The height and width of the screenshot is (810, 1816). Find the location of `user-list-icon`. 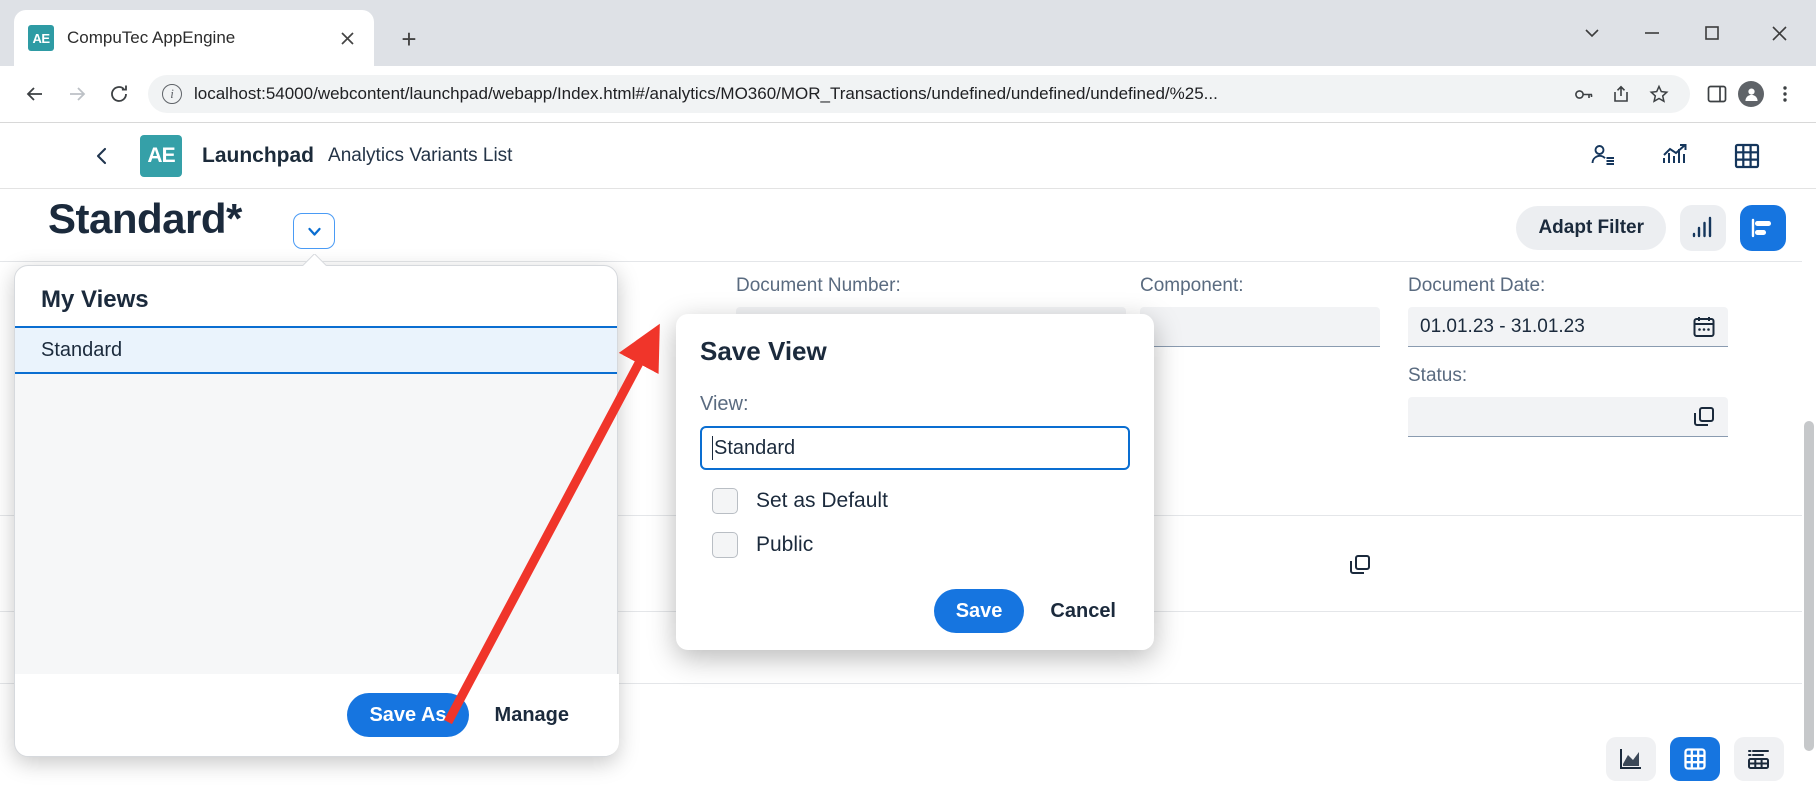

user-list-icon is located at coordinates (1603, 156).